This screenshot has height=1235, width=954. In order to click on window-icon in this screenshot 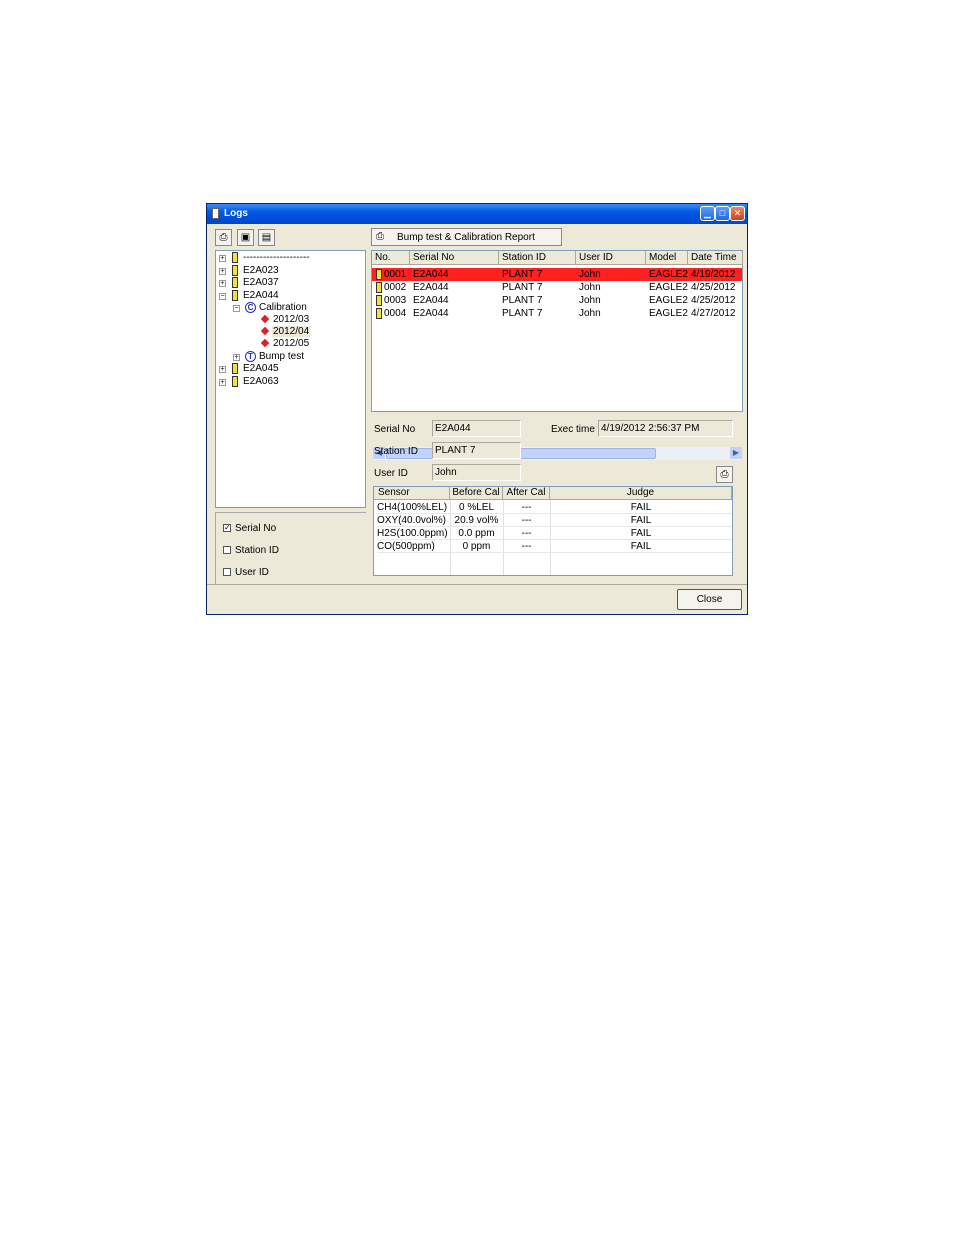, I will do `click(215, 213)`.